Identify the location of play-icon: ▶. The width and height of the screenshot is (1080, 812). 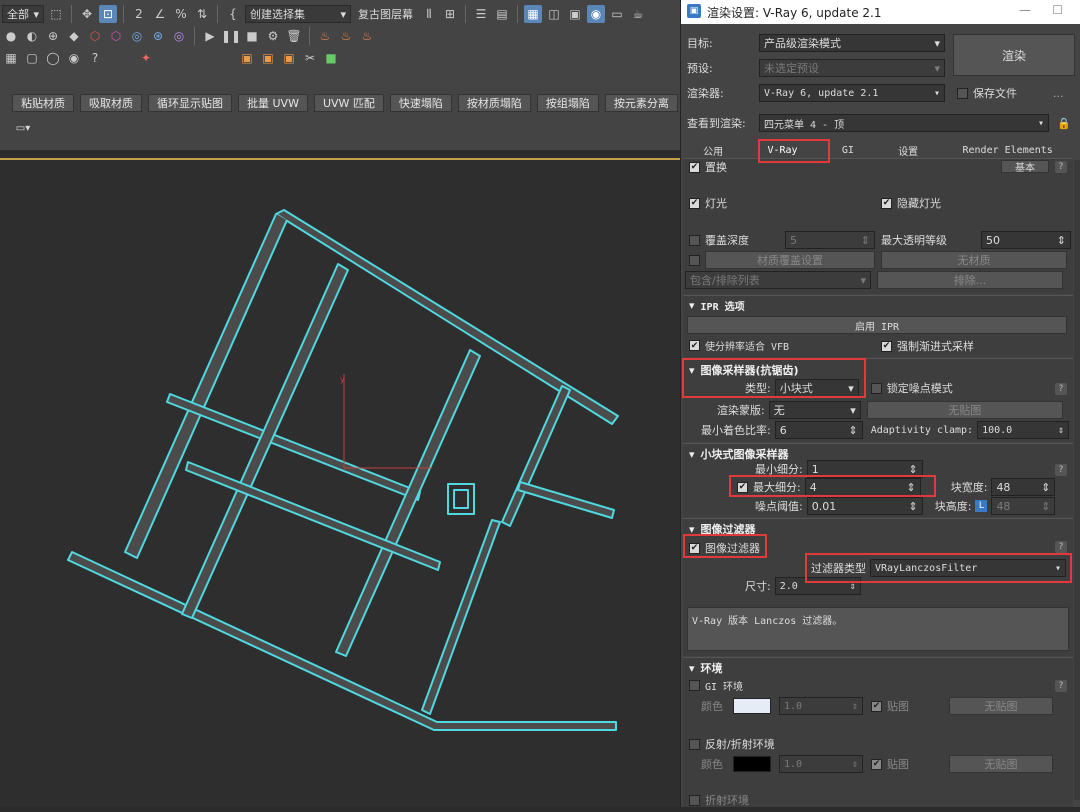
(210, 36).